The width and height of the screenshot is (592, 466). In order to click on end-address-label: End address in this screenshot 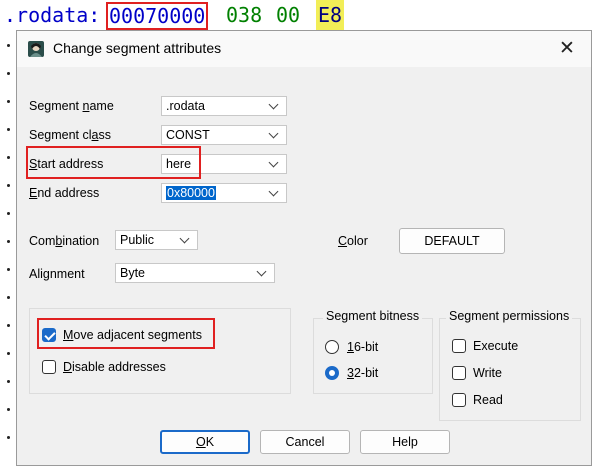, I will do `click(64, 193)`.